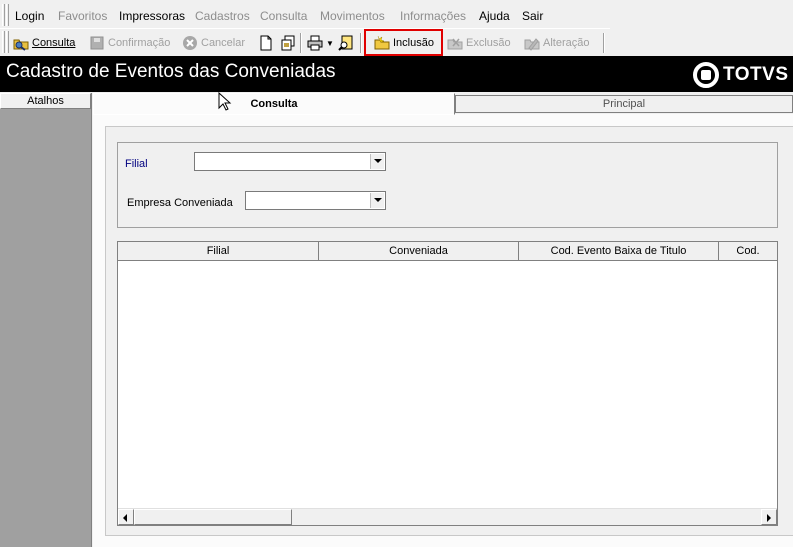 The height and width of the screenshot is (547, 793). I want to click on tab-strip: Consulta Principal, so click(443, 104).